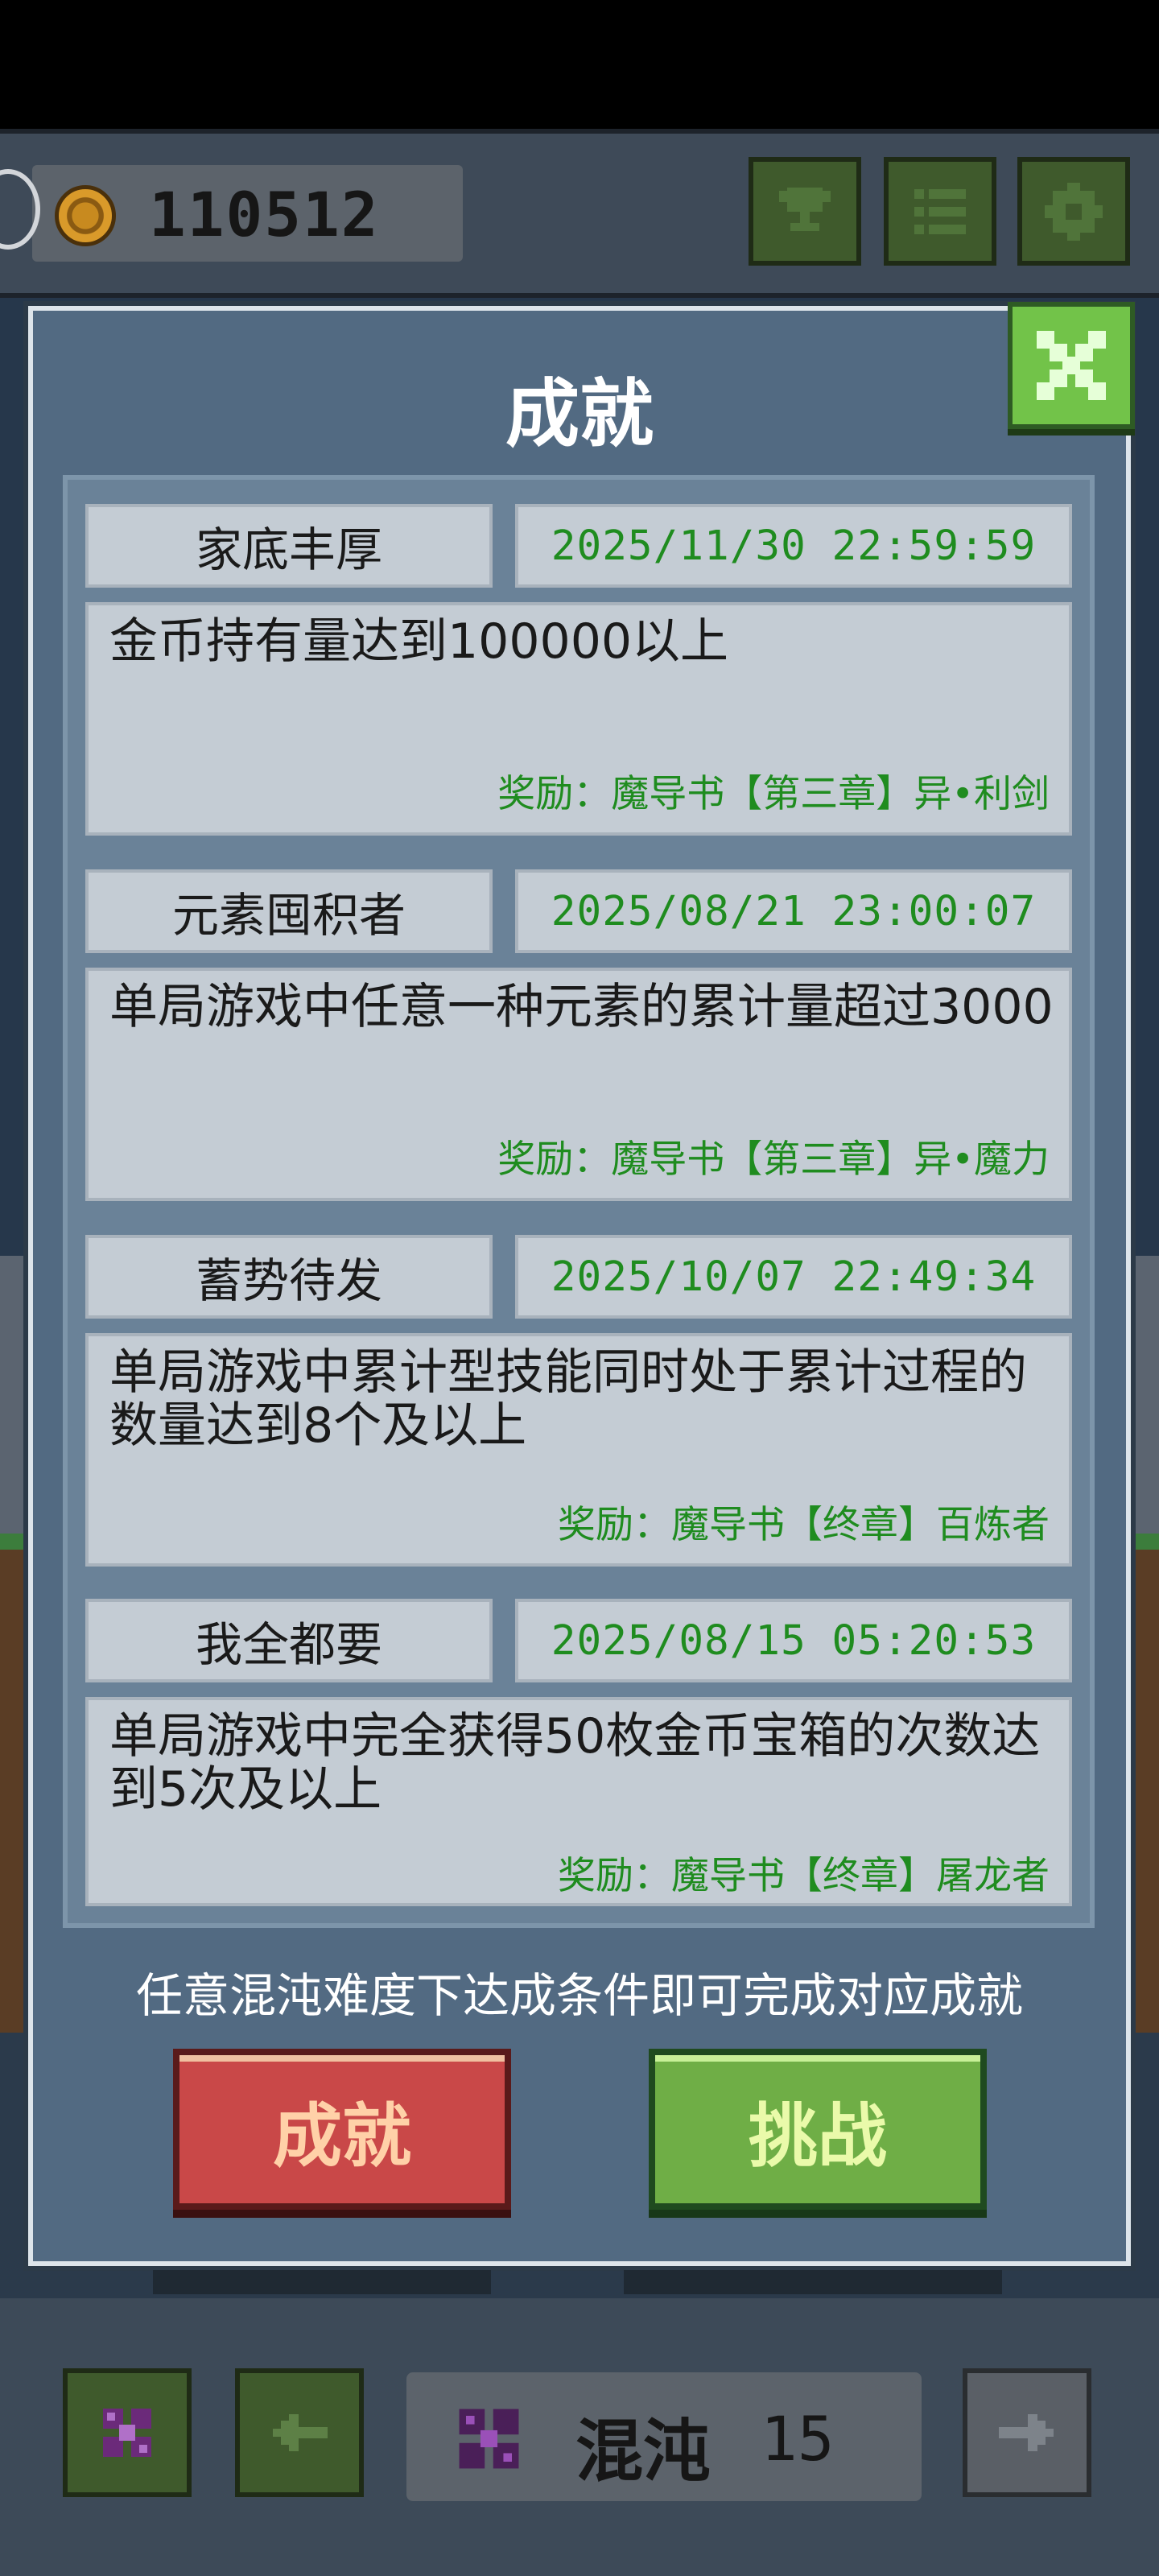  Describe the element at coordinates (289, 1640) in the screenshot. I see `achievement-name: 我全都要` at that location.